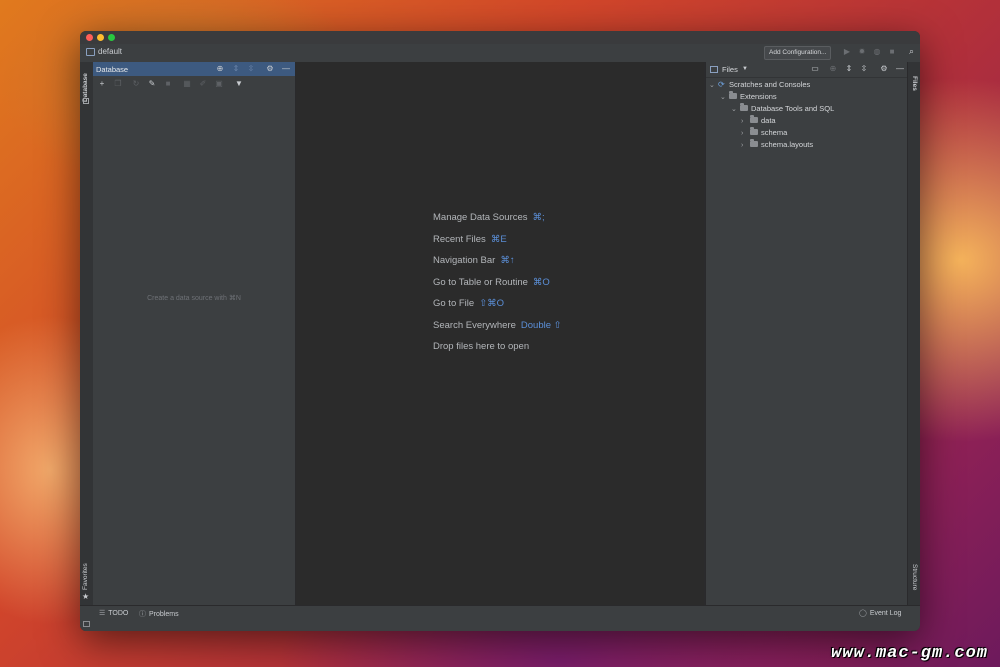 This screenshot has height=667, width=1000. What do you see at coordinates (793, 108) in the screenshot?
I see `tree-item-label: Database Tools and SQL` at bounding box center [793, 108].